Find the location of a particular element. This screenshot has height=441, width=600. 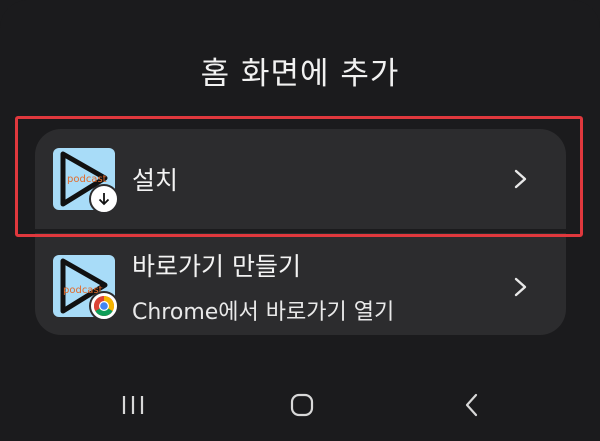

back-icon is located at coordinates (472, 405).